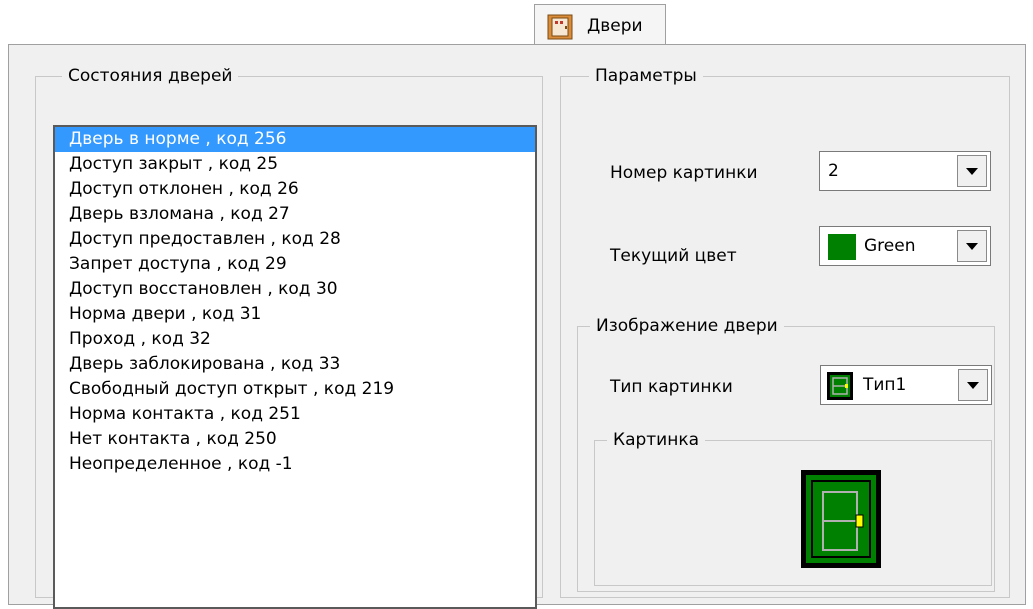 The width and height of the screenshot is (1033, 609). Describe the element at coordinates (295, 364) in the screenshot. I see `list-item: Дверь заблокирована , код 33` at that location.